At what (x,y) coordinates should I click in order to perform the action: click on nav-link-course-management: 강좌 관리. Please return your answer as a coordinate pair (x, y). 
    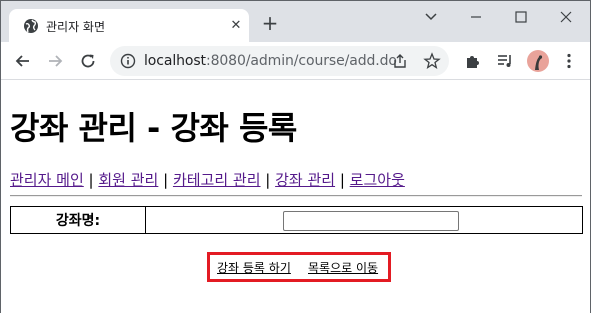
    Looking at the image, I should click on (305, 180).